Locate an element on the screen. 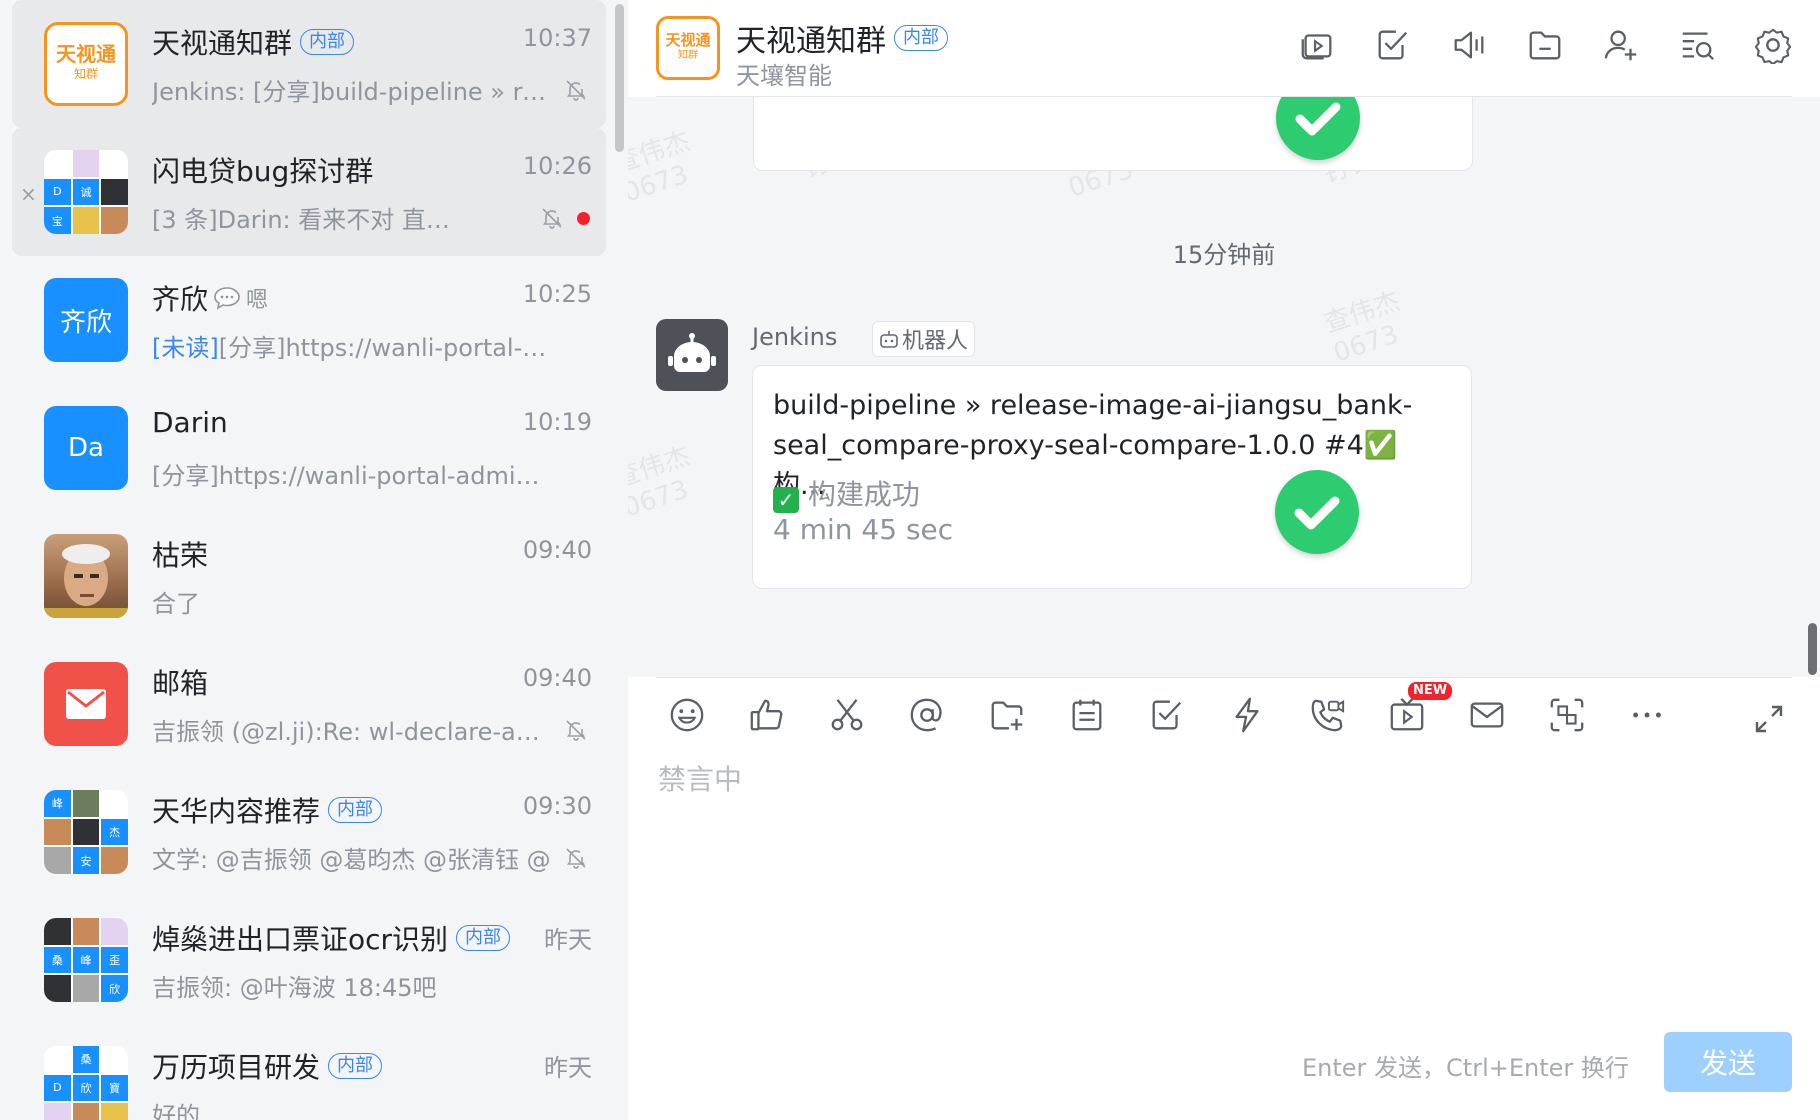 This screenshot has height=1120, width=1820. conversation-time: 10:25 is located at coordinates (557, 294).